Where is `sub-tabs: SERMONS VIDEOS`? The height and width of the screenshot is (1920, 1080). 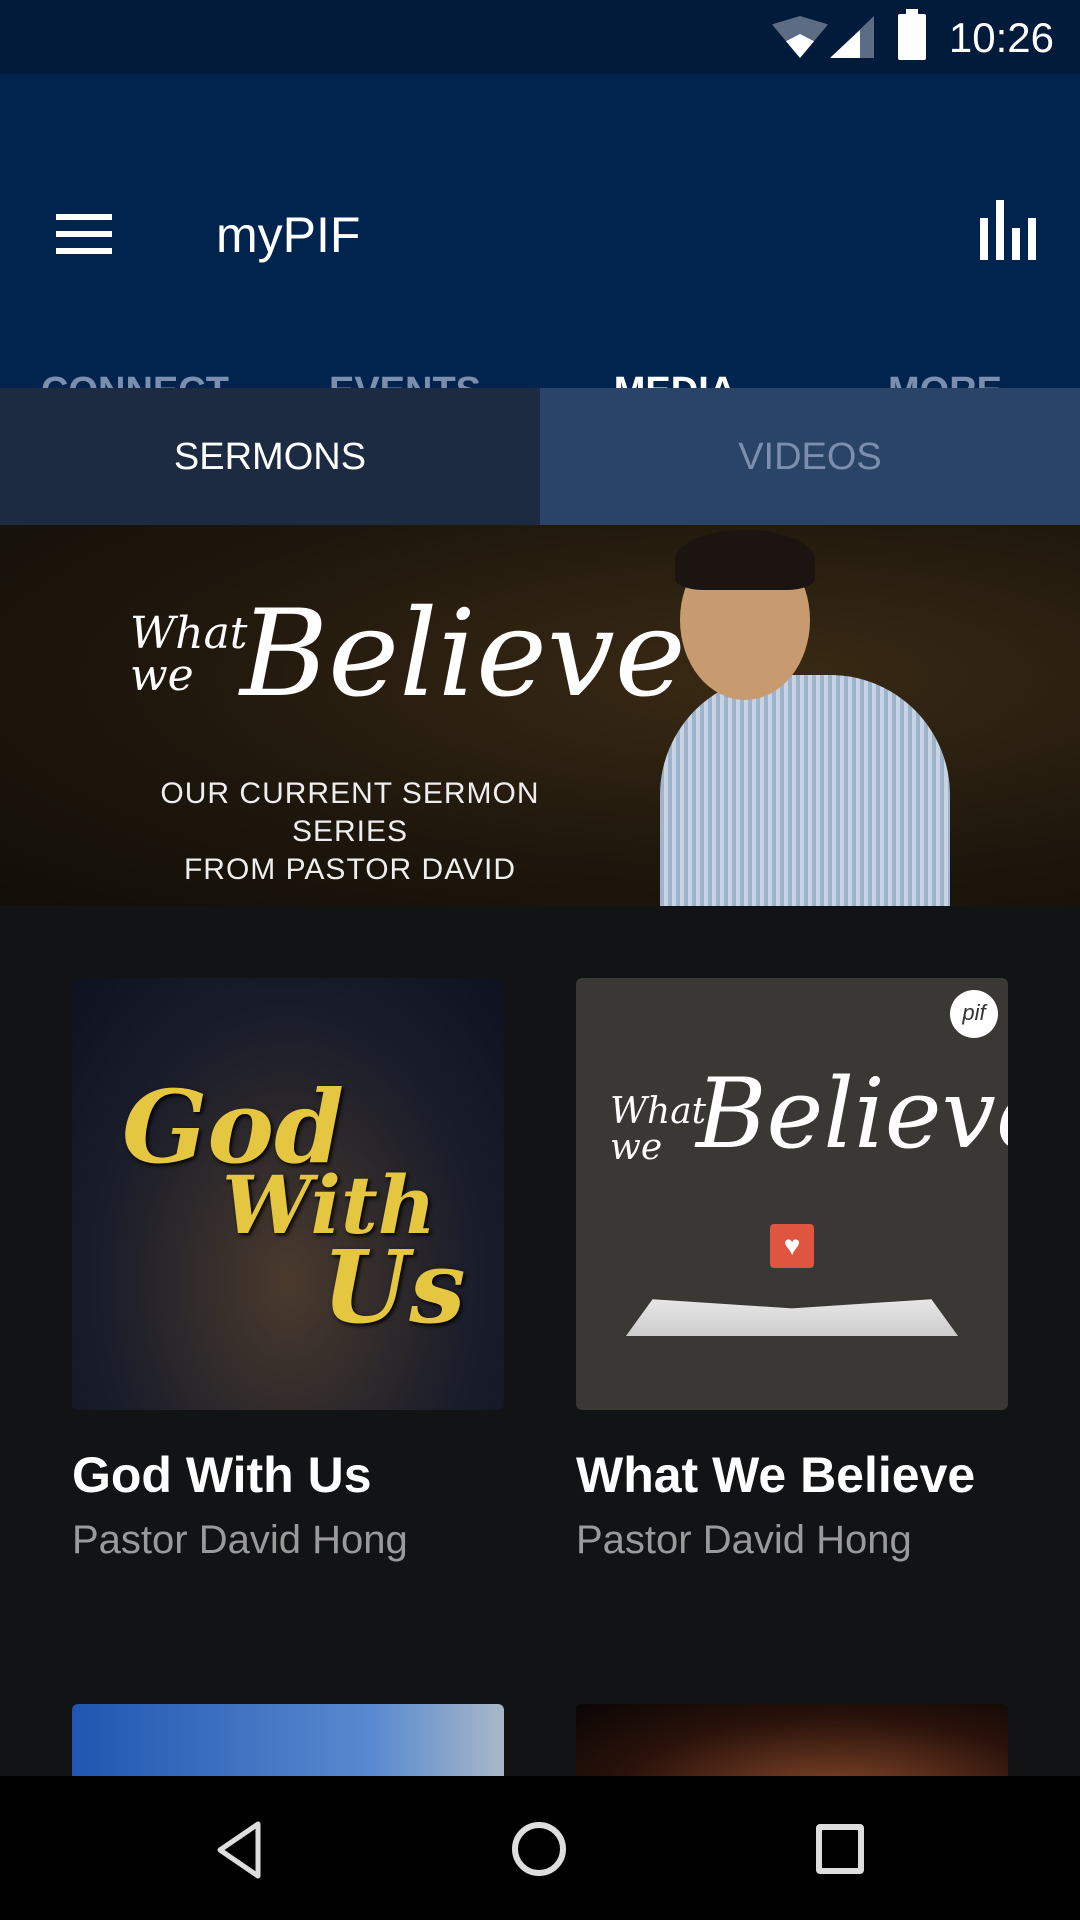
sub-tabs: SERMONS VIDEOS is located at coordinates (540, 456).